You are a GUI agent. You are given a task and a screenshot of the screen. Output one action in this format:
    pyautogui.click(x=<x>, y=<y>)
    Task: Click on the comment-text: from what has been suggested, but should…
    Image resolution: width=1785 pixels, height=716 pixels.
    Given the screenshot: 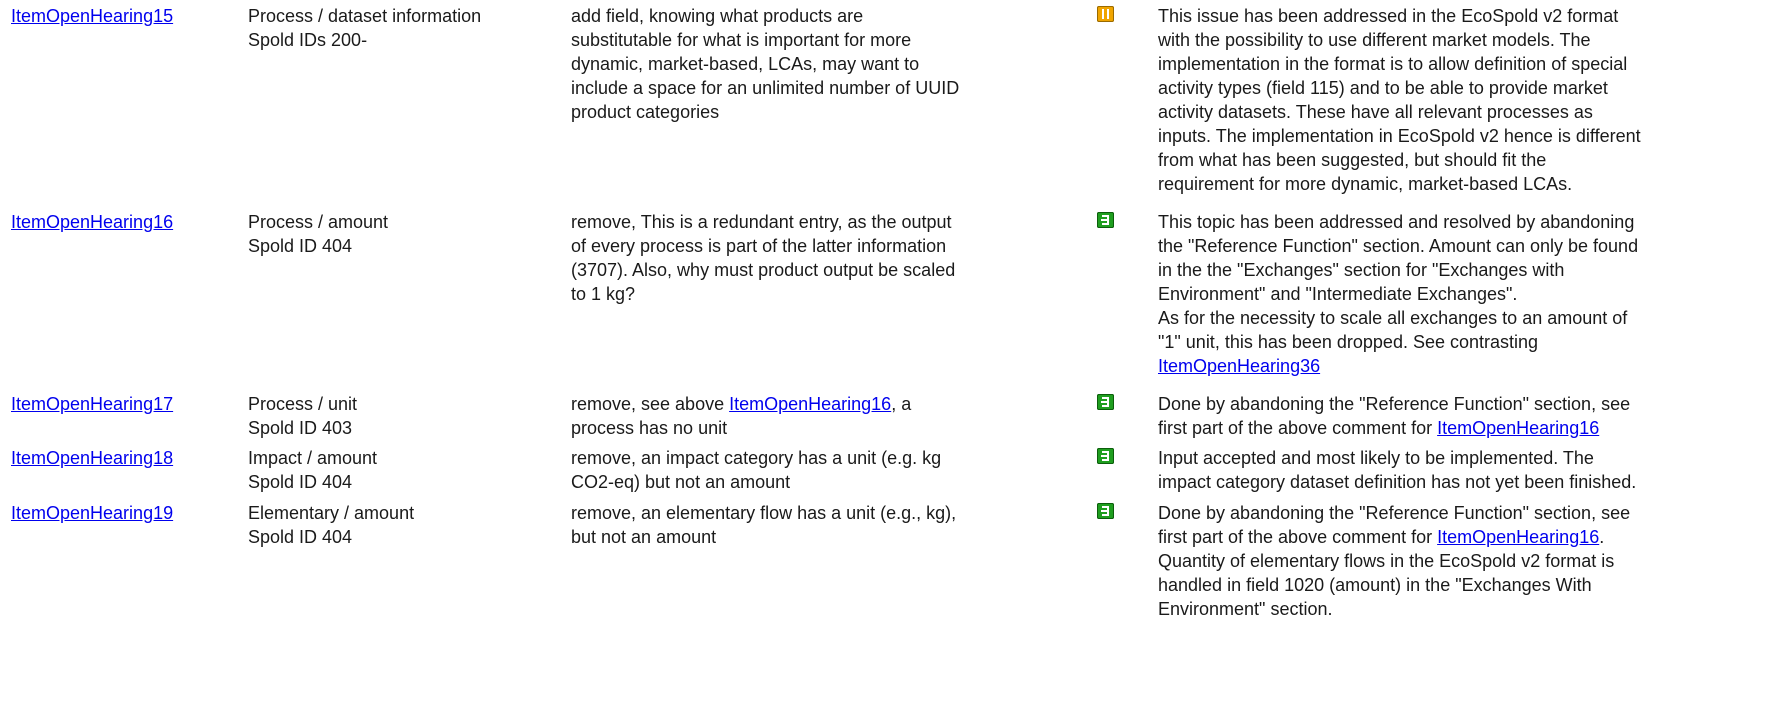 What is the action you would take?
    pyautogui.click(x=1352, y=160)
    